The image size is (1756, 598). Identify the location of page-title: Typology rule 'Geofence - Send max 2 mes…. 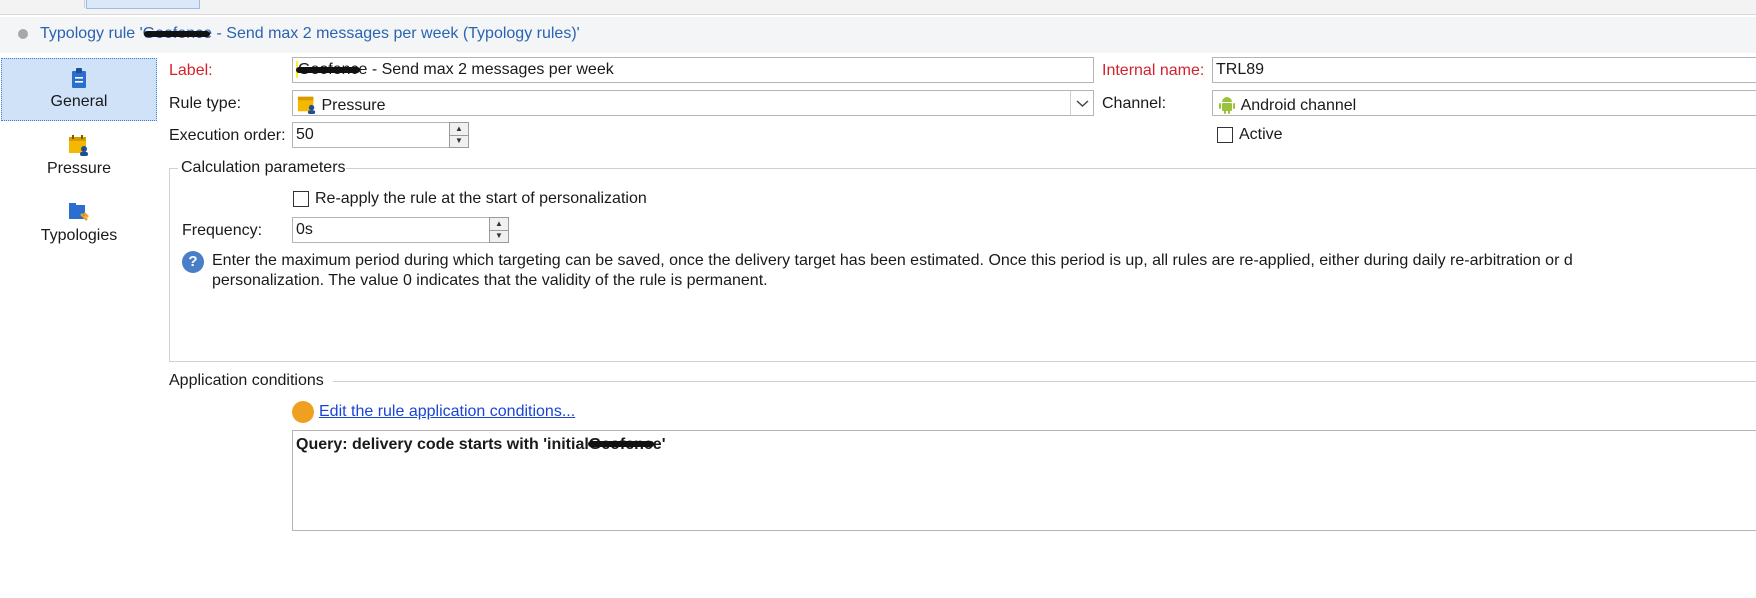
(310, 33).